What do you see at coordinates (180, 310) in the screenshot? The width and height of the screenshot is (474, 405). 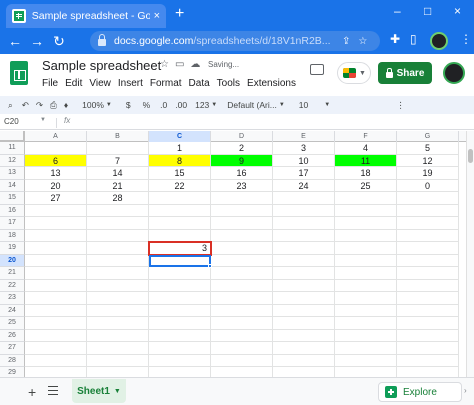 I see `cell-c24` at bounding box center [180, 310].